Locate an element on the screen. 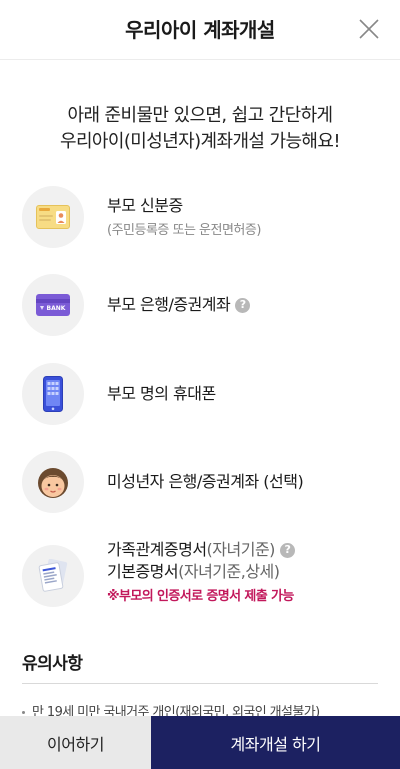 This screenshot has width=400, height=769. requirement-label-family: 가족관계증명서 (자녀기준) ? is located at coordinates (201, 550).